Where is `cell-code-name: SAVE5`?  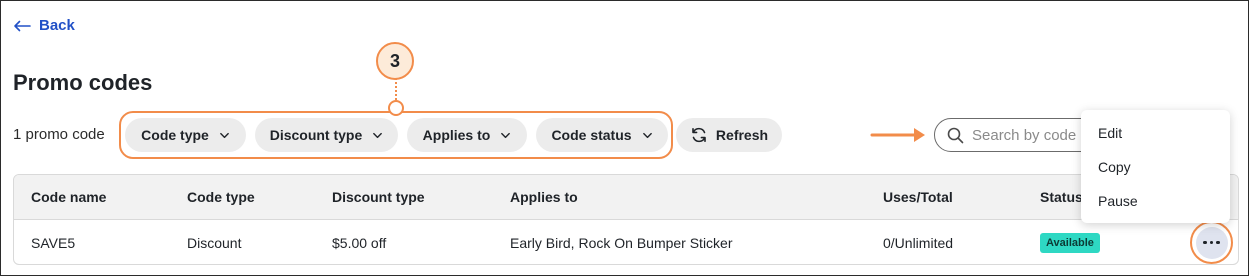
cell-code-name: SAVE5 is located at coordinates (53, 243).